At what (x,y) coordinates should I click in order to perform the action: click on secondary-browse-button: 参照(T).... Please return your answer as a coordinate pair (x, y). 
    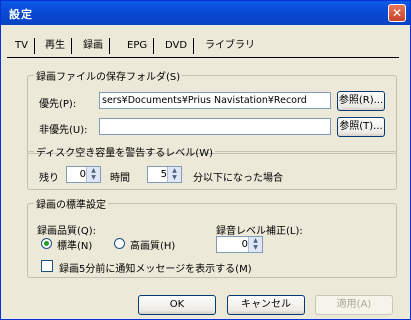
    Looking at the image, I should click on (361, 127).